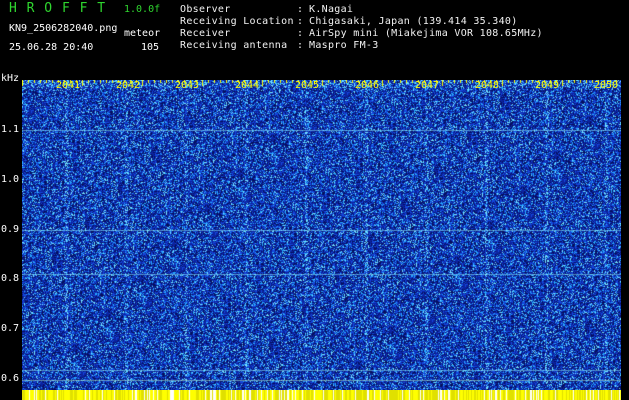  What do you see at coordinates (427, 85) in the screenshot?
I see `x-tick-label: 2047` at bounding box center [427, 85].